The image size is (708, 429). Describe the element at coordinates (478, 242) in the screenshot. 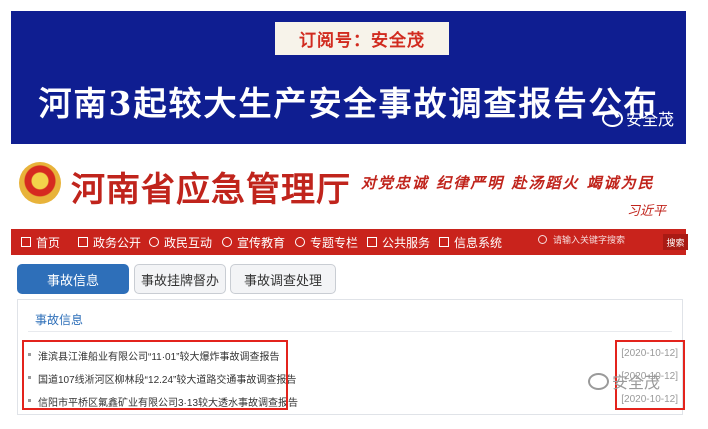

I see `nav-label: 信息系统` at that location.